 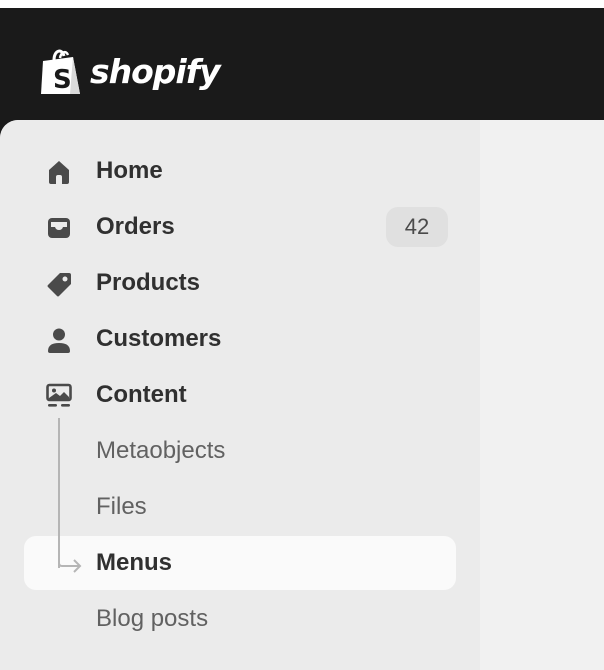 I want to click on orders-count-badge: 42, so click(x=417, y=227).